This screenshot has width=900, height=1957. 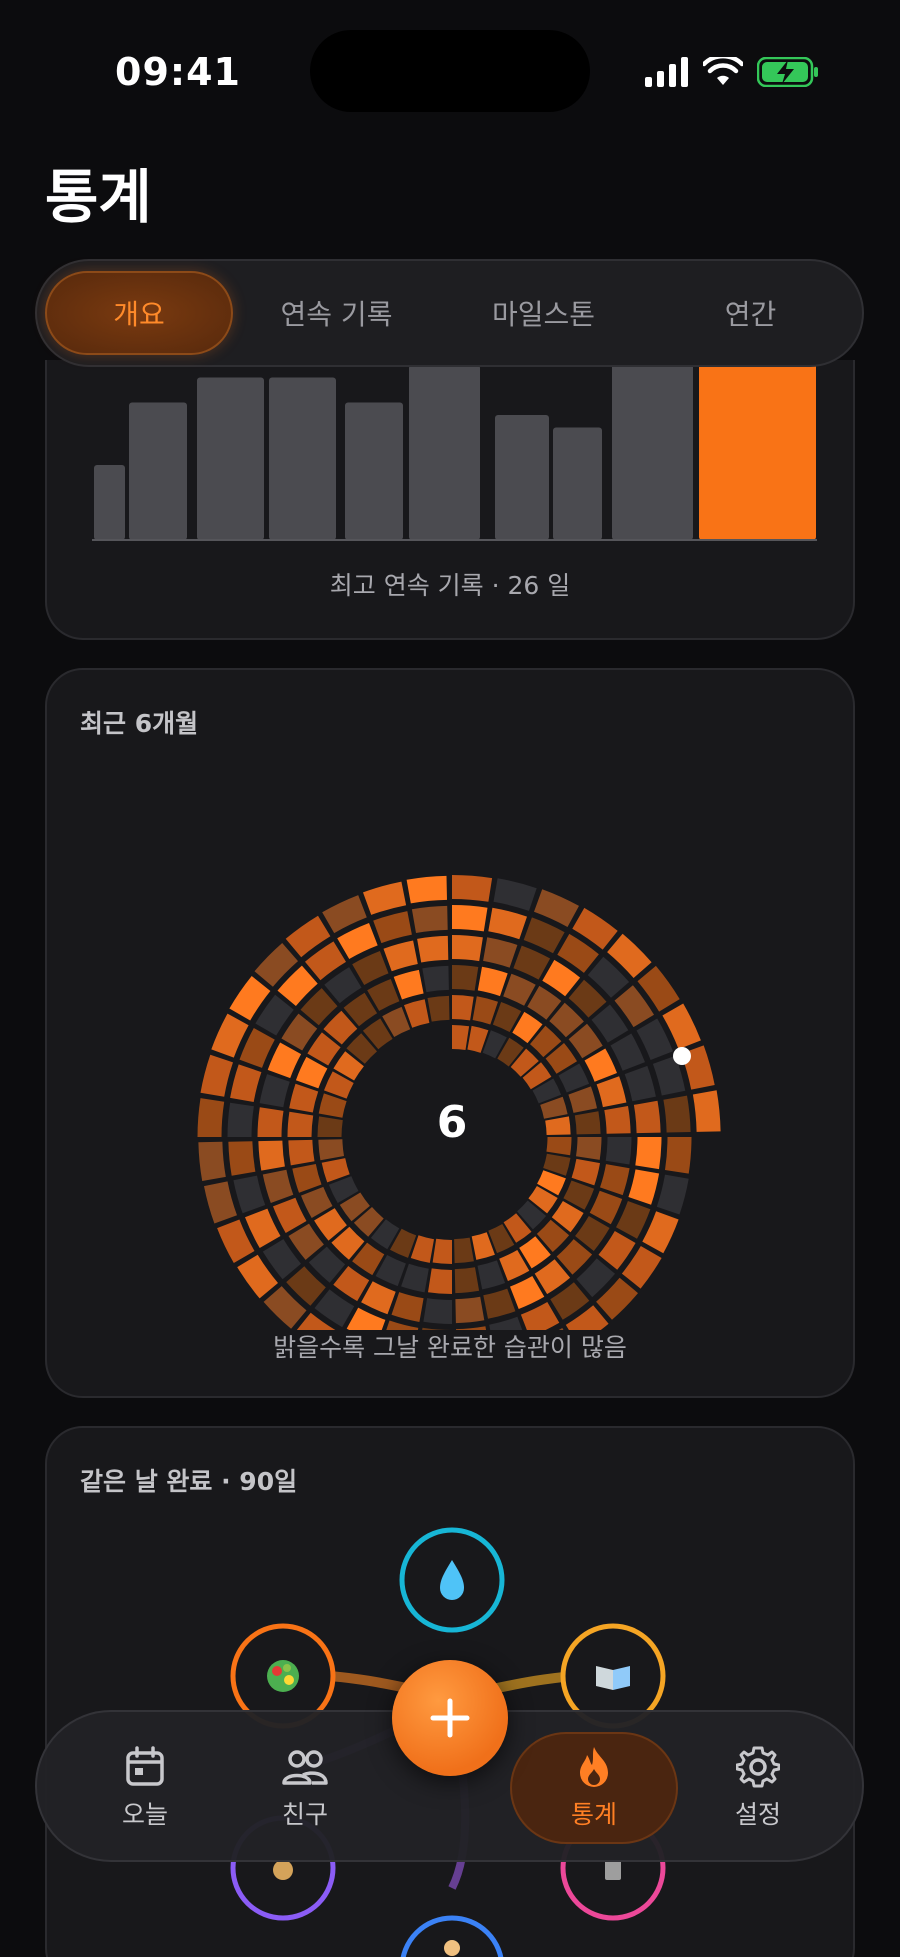 What do you see at coordinates (452, 1580) in the screenshot?
I see `habit-node-water` at bounding box center [452, 1580].